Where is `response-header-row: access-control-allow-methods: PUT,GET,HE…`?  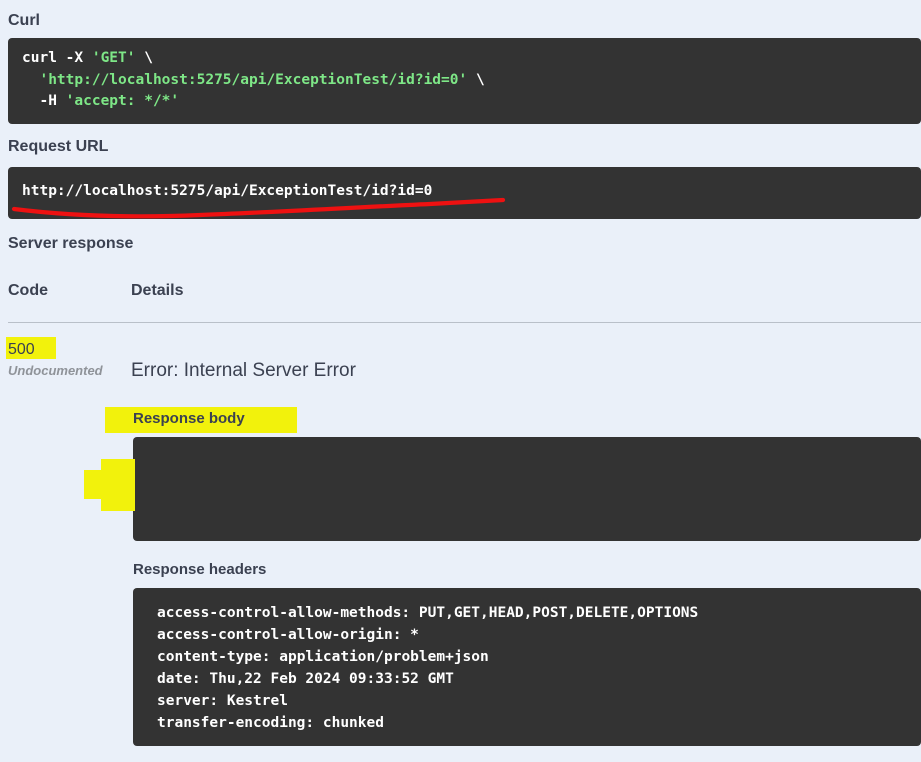 response-header-row: access-control-allow-methods: PUT,GET,HE… is located at coordinates (427, 613).